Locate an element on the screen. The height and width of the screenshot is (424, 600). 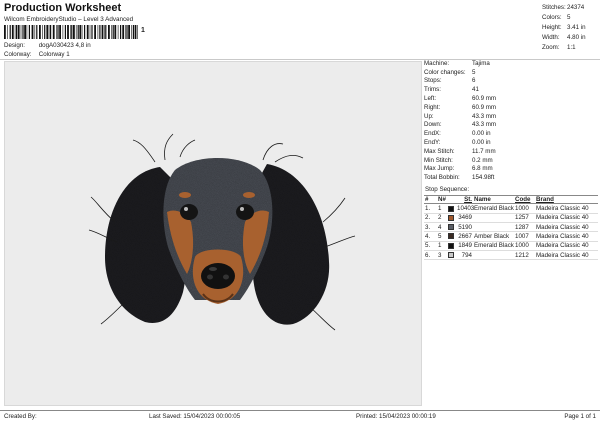
stop-cell-n: 2 is located at coordinates (440, 218).